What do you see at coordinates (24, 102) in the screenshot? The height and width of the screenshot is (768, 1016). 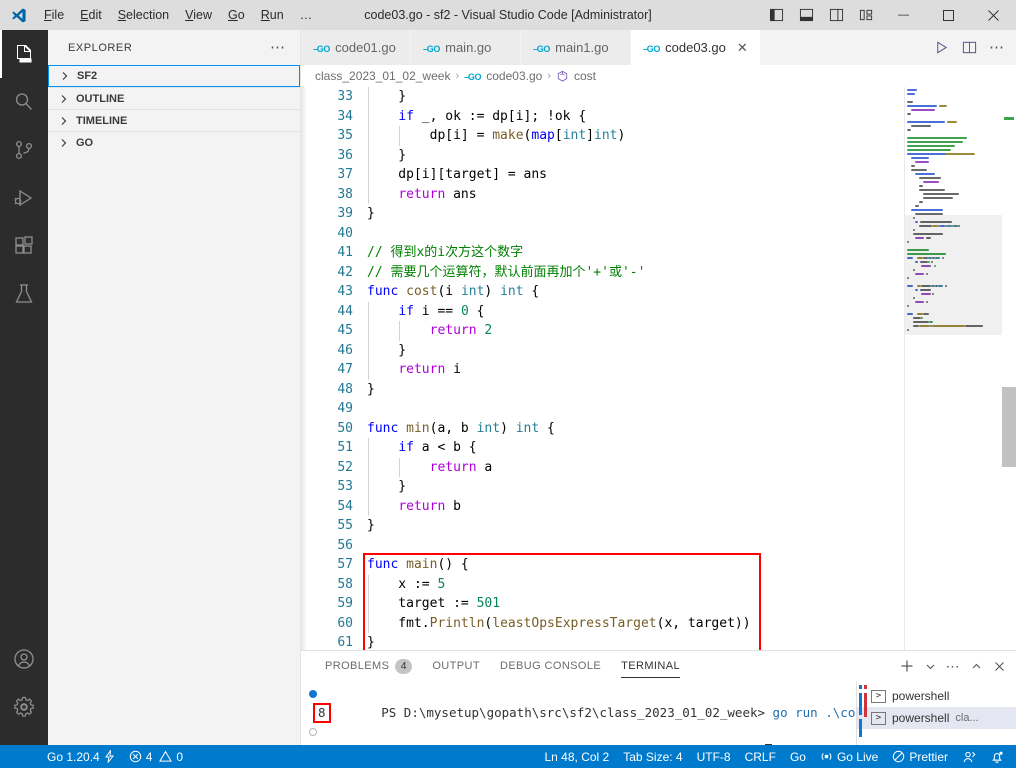 I see `activity-item-search` at bounding box center [24, 102].